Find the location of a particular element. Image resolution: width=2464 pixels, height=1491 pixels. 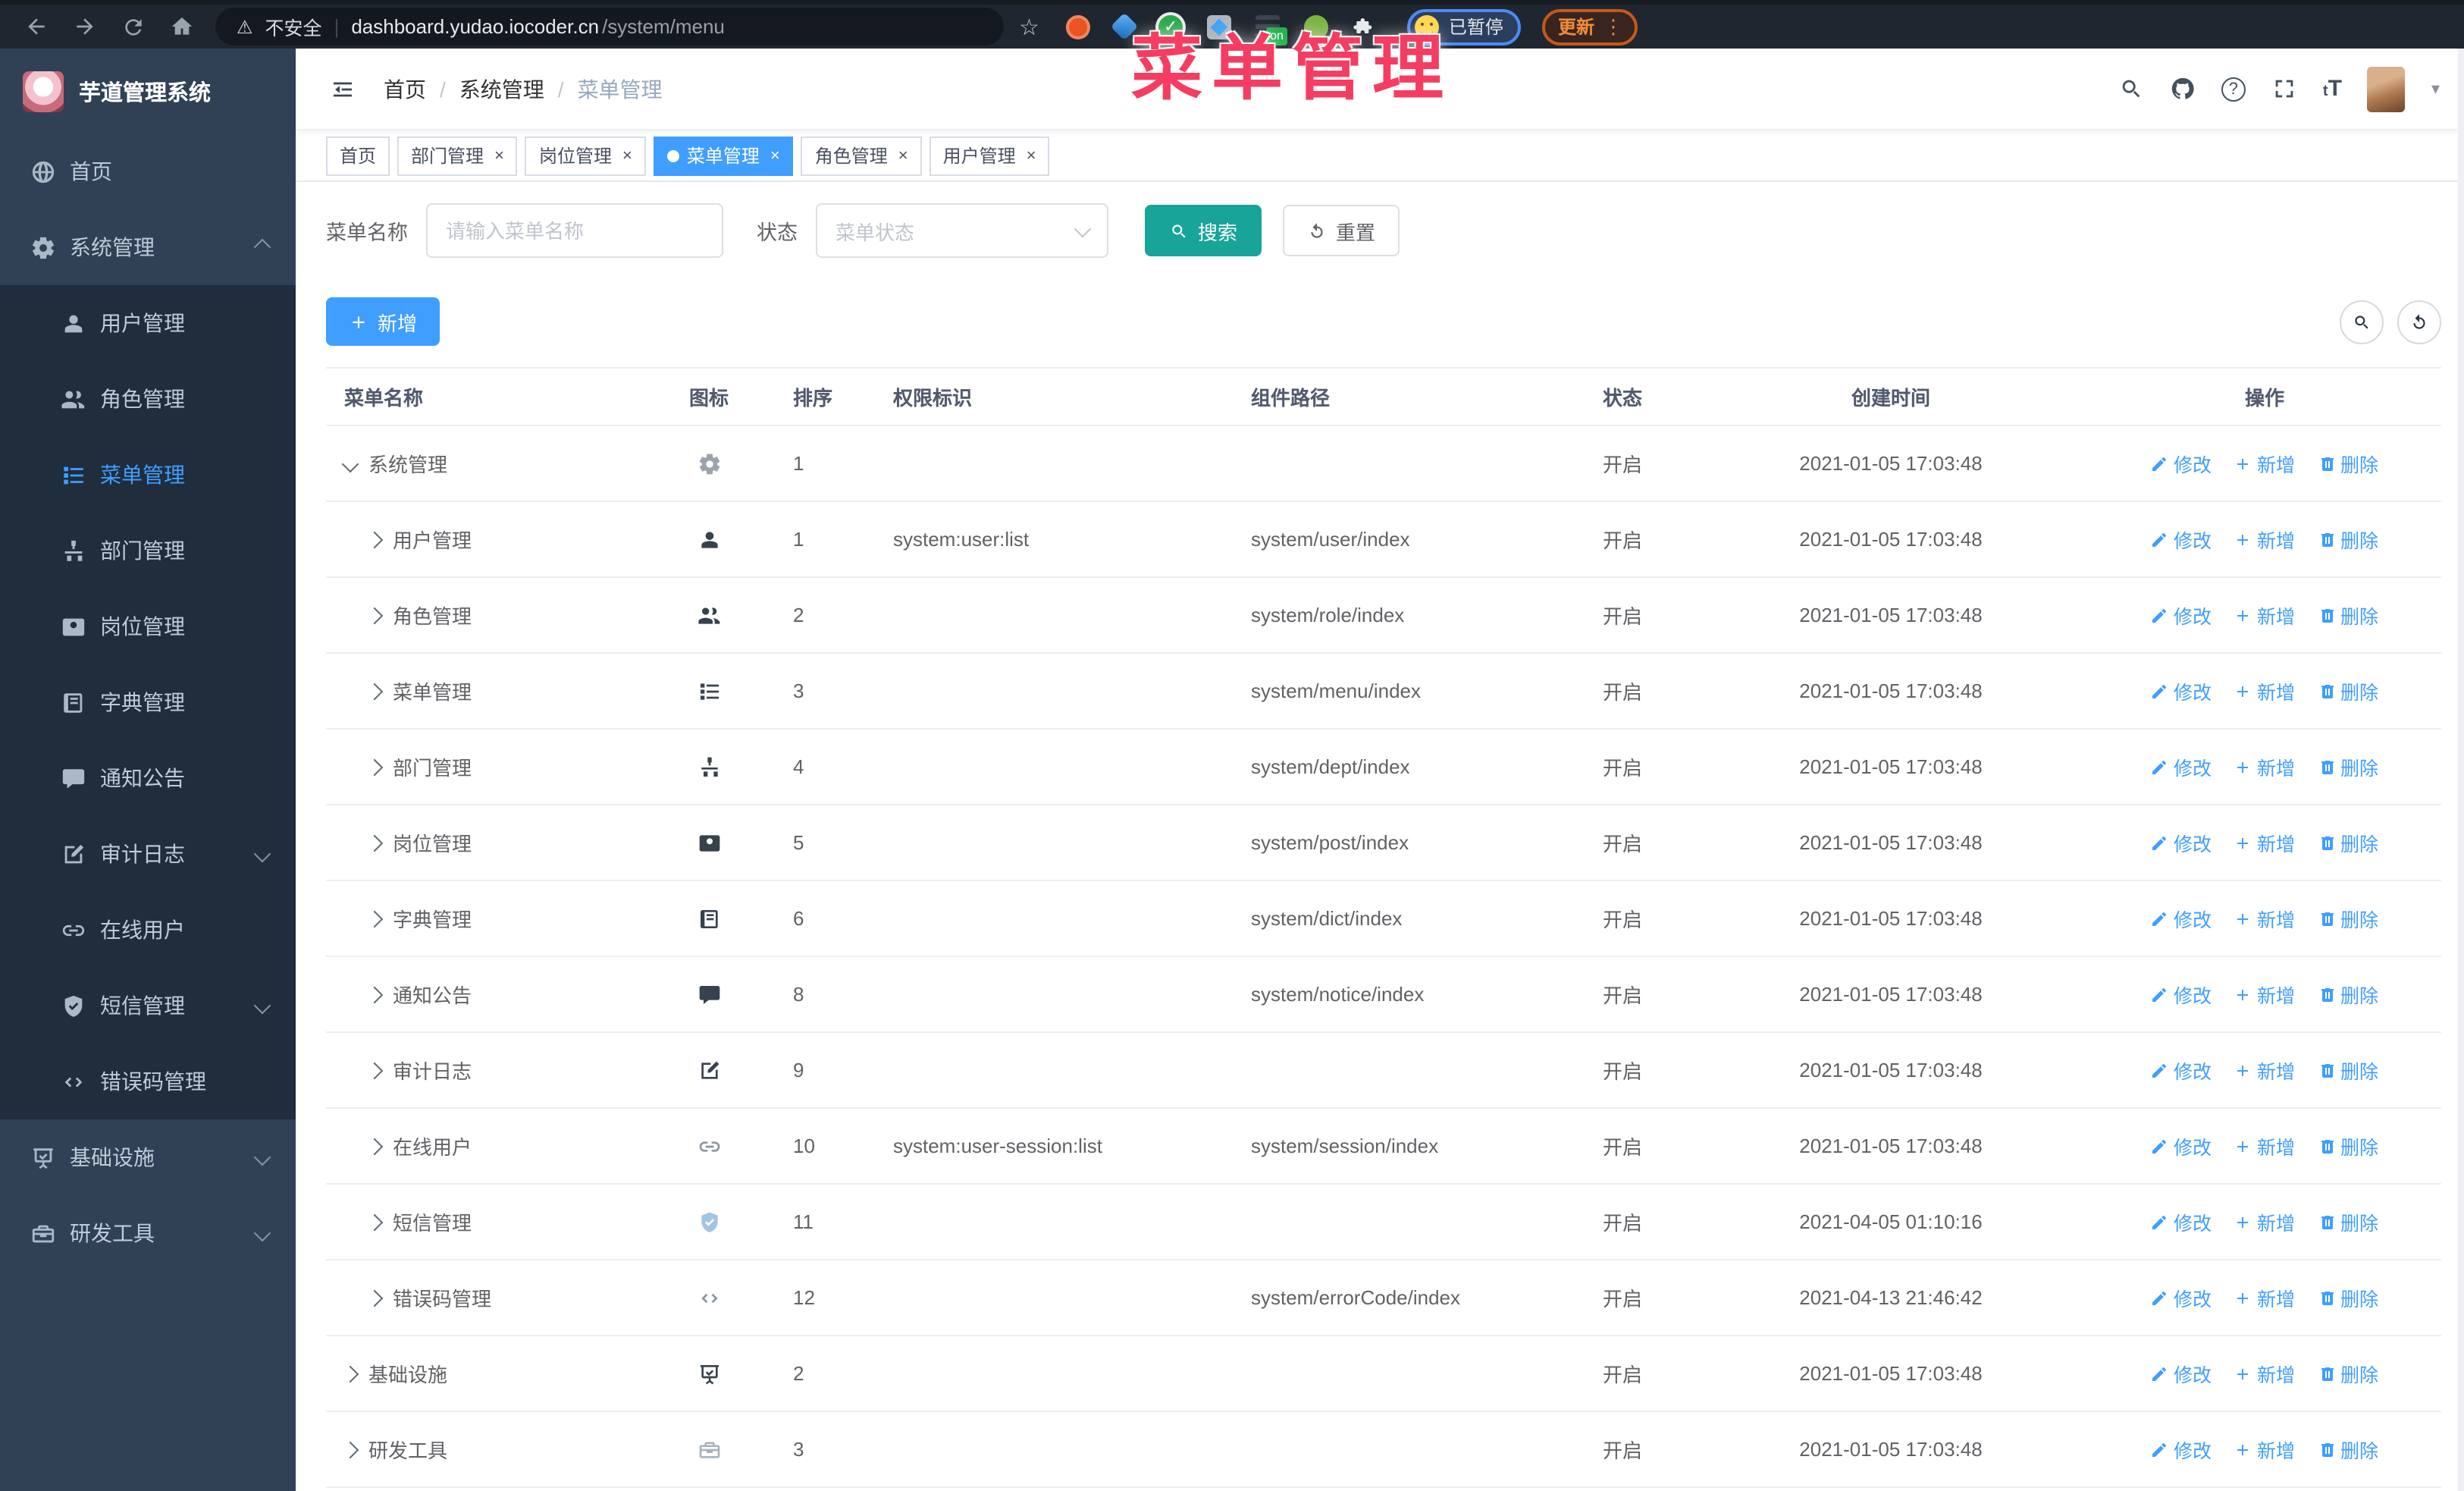

reset-button: 重置 is located at coordinates (1342, 230).